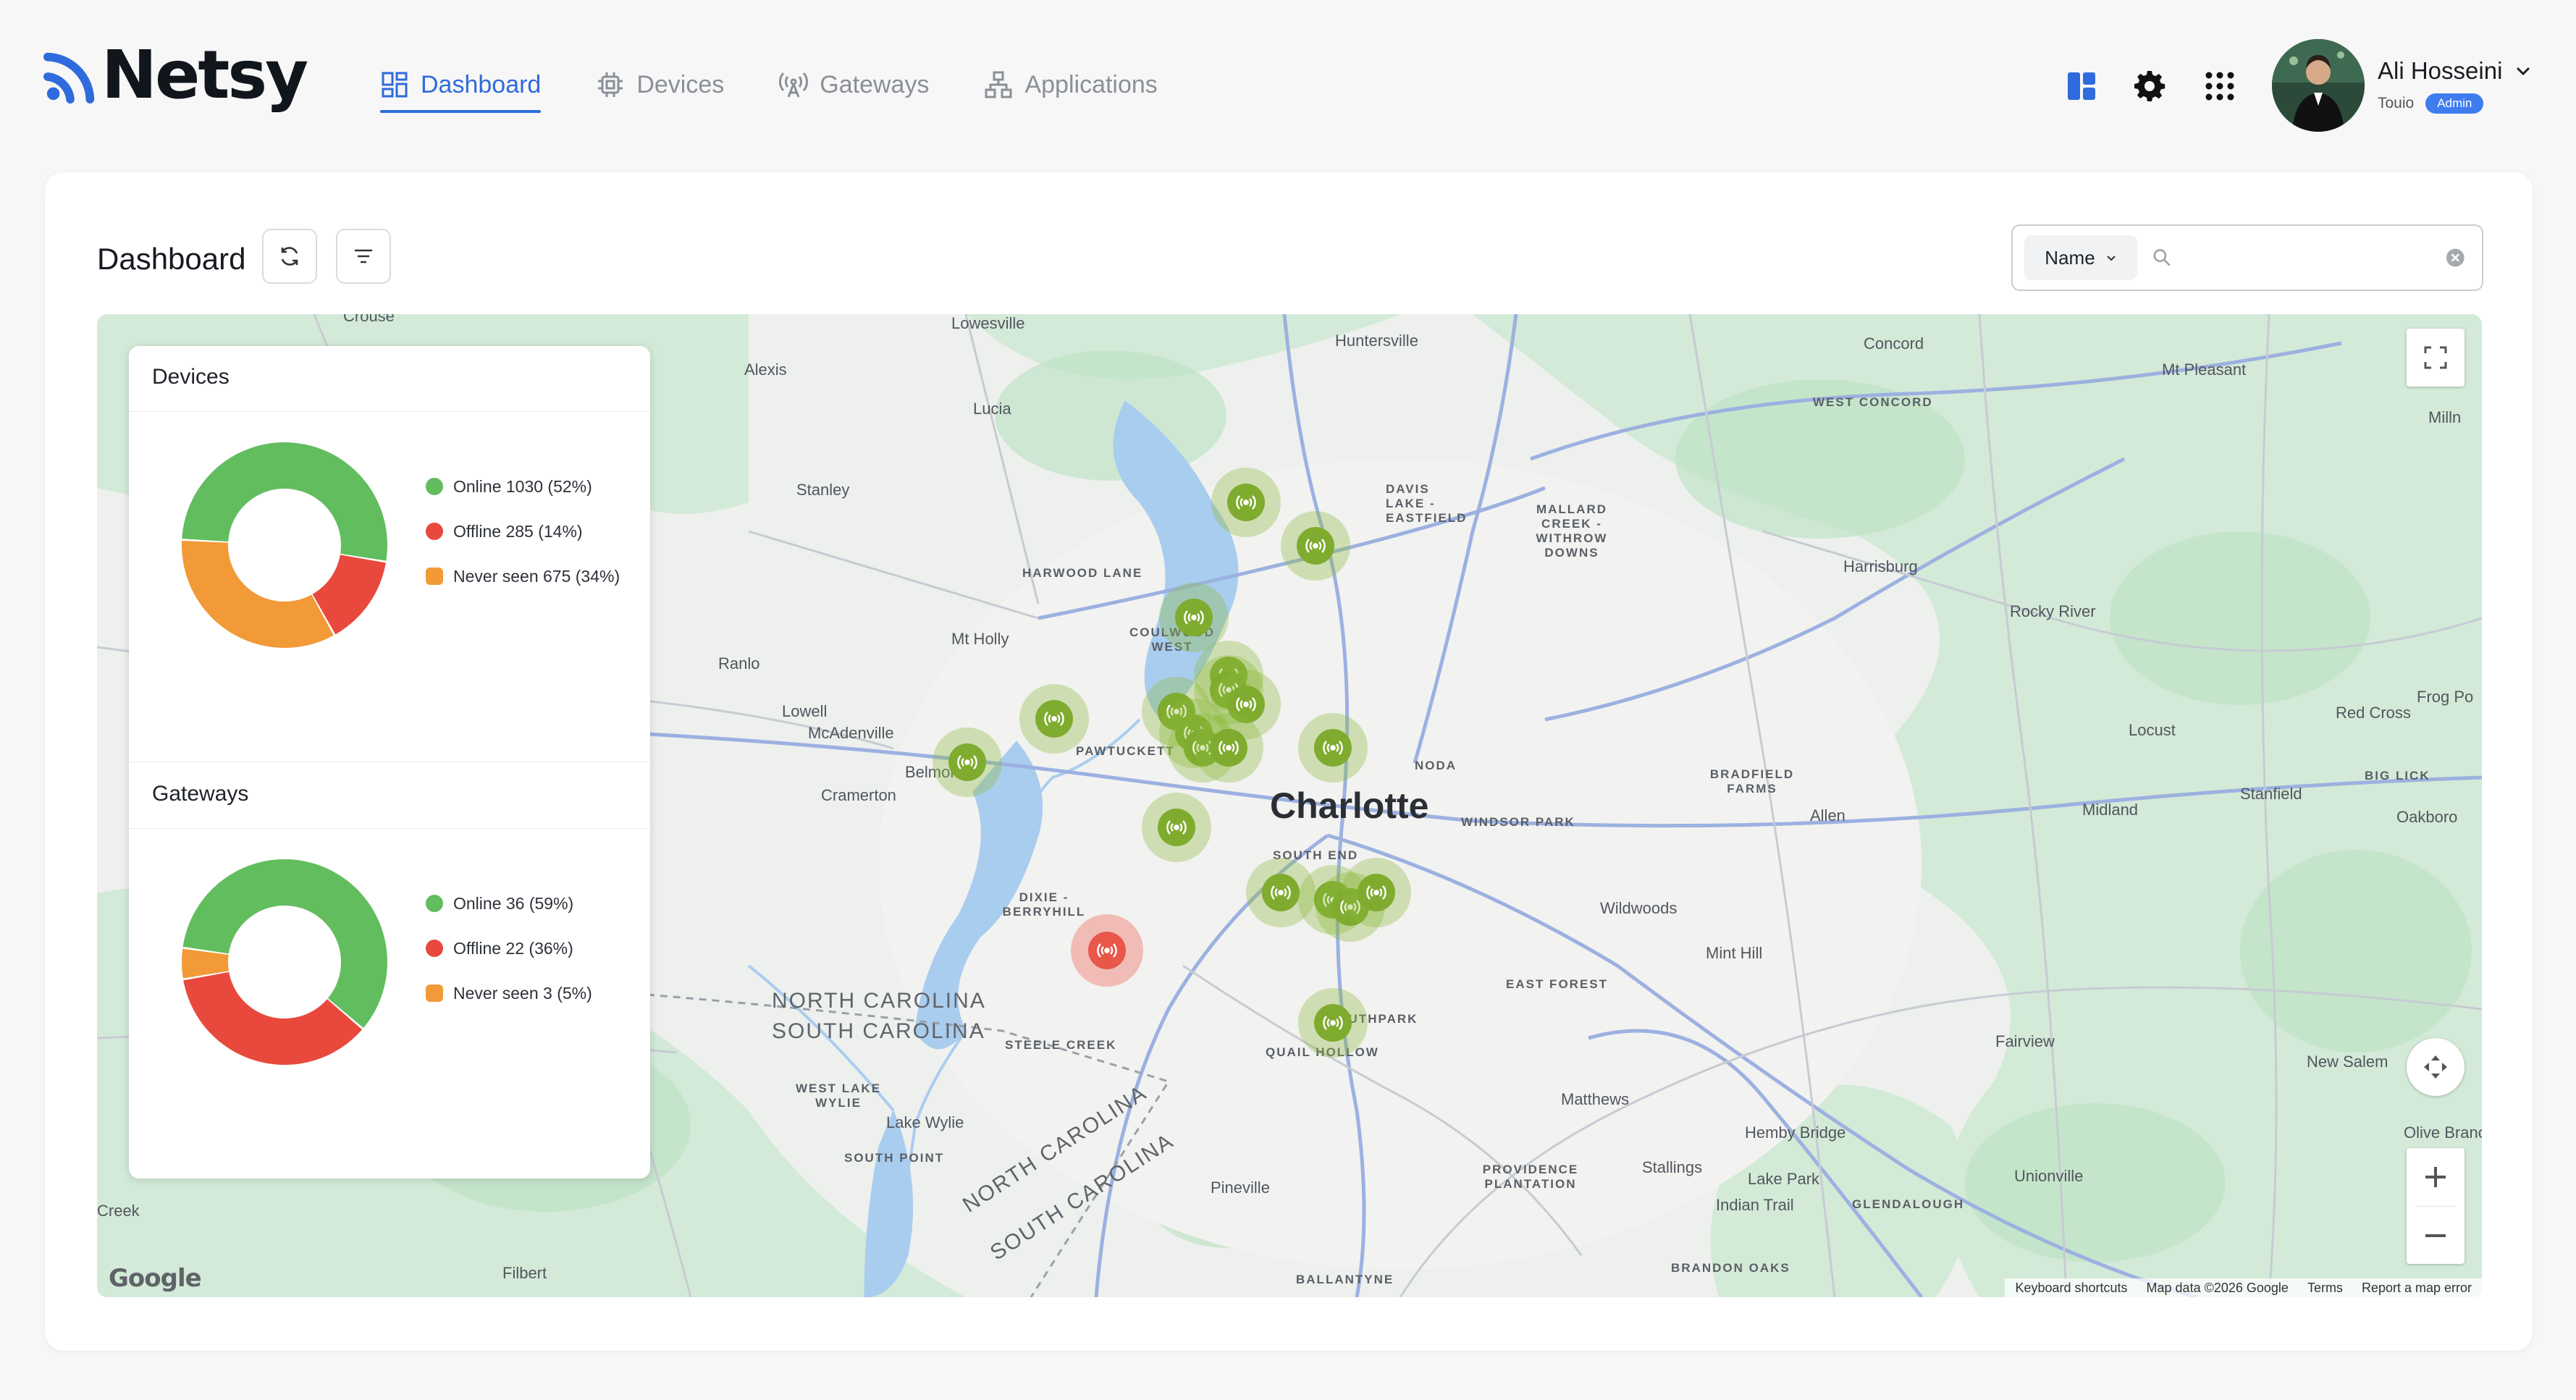 The image size is (2576, 1400). What do you see at coordinates (2049, 1176) in the screenshot?
I see `map-label: Unionville` at bounding box center [2049, 1176].